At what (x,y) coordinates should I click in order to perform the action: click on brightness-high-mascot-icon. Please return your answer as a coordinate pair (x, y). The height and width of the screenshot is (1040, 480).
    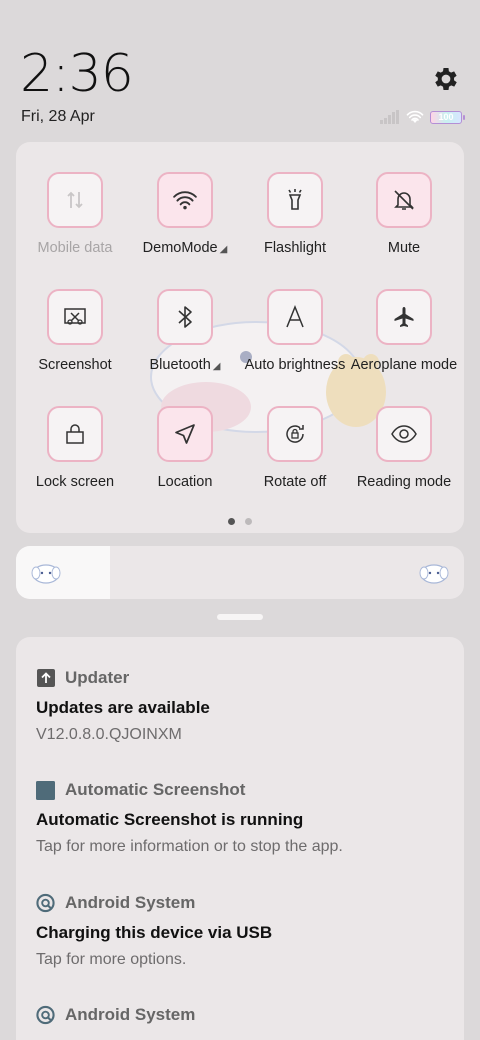
    Looking at the image, I should click on (434, 574).